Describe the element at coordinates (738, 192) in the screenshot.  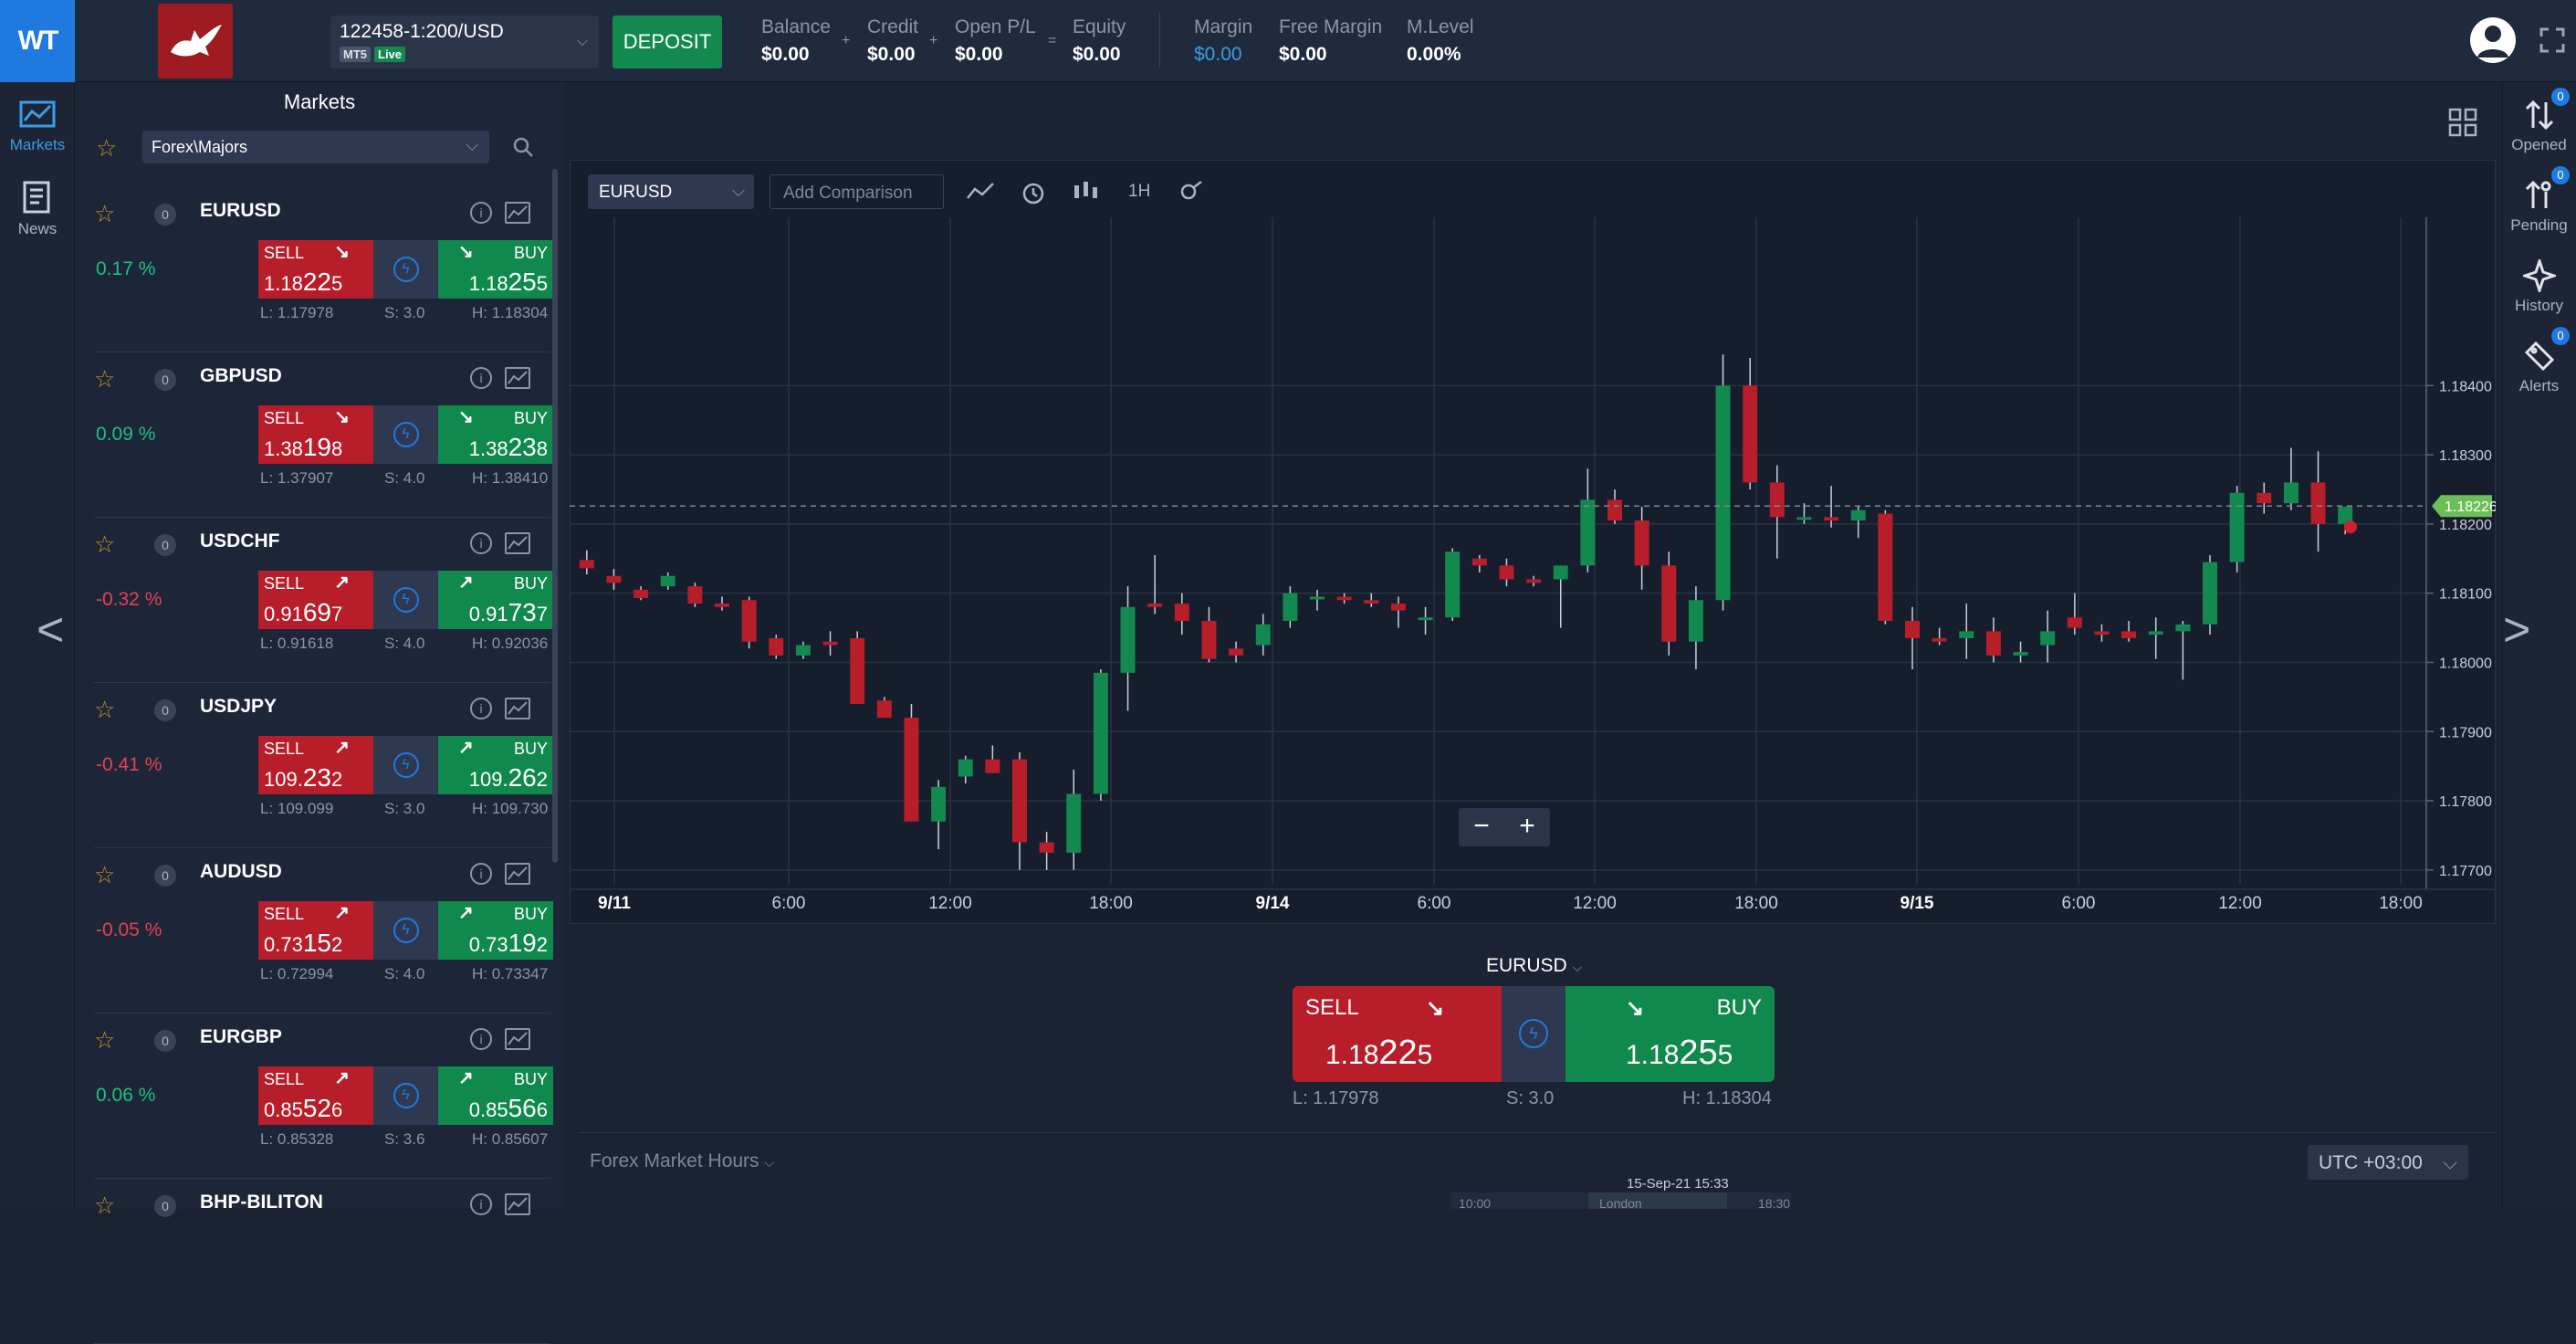
I see `chevron-down-icon: ⌵` at that location.